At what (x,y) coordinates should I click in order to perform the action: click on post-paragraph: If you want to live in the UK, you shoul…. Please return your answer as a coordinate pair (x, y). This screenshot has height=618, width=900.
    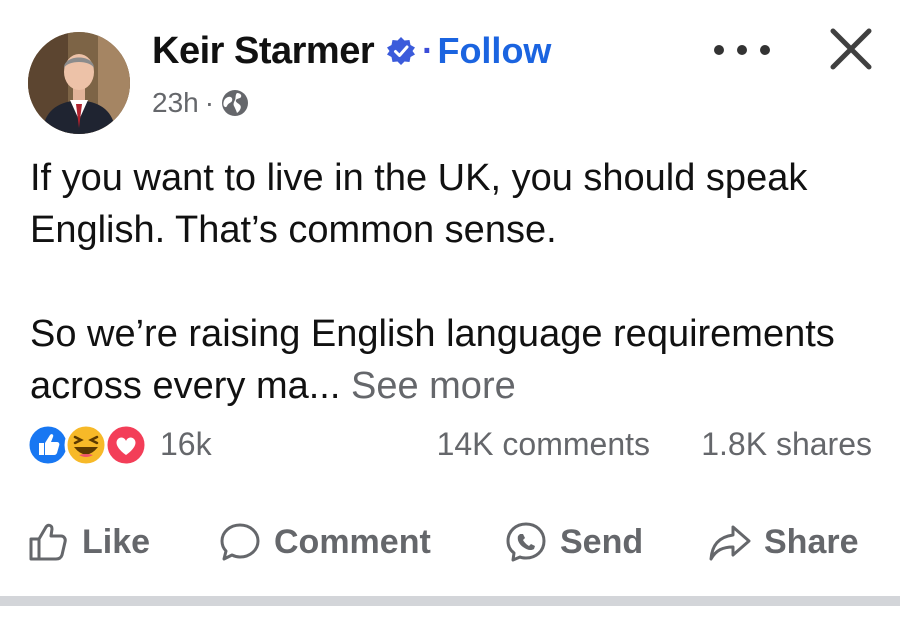
    Looking at the image, I should click on (419, 204).